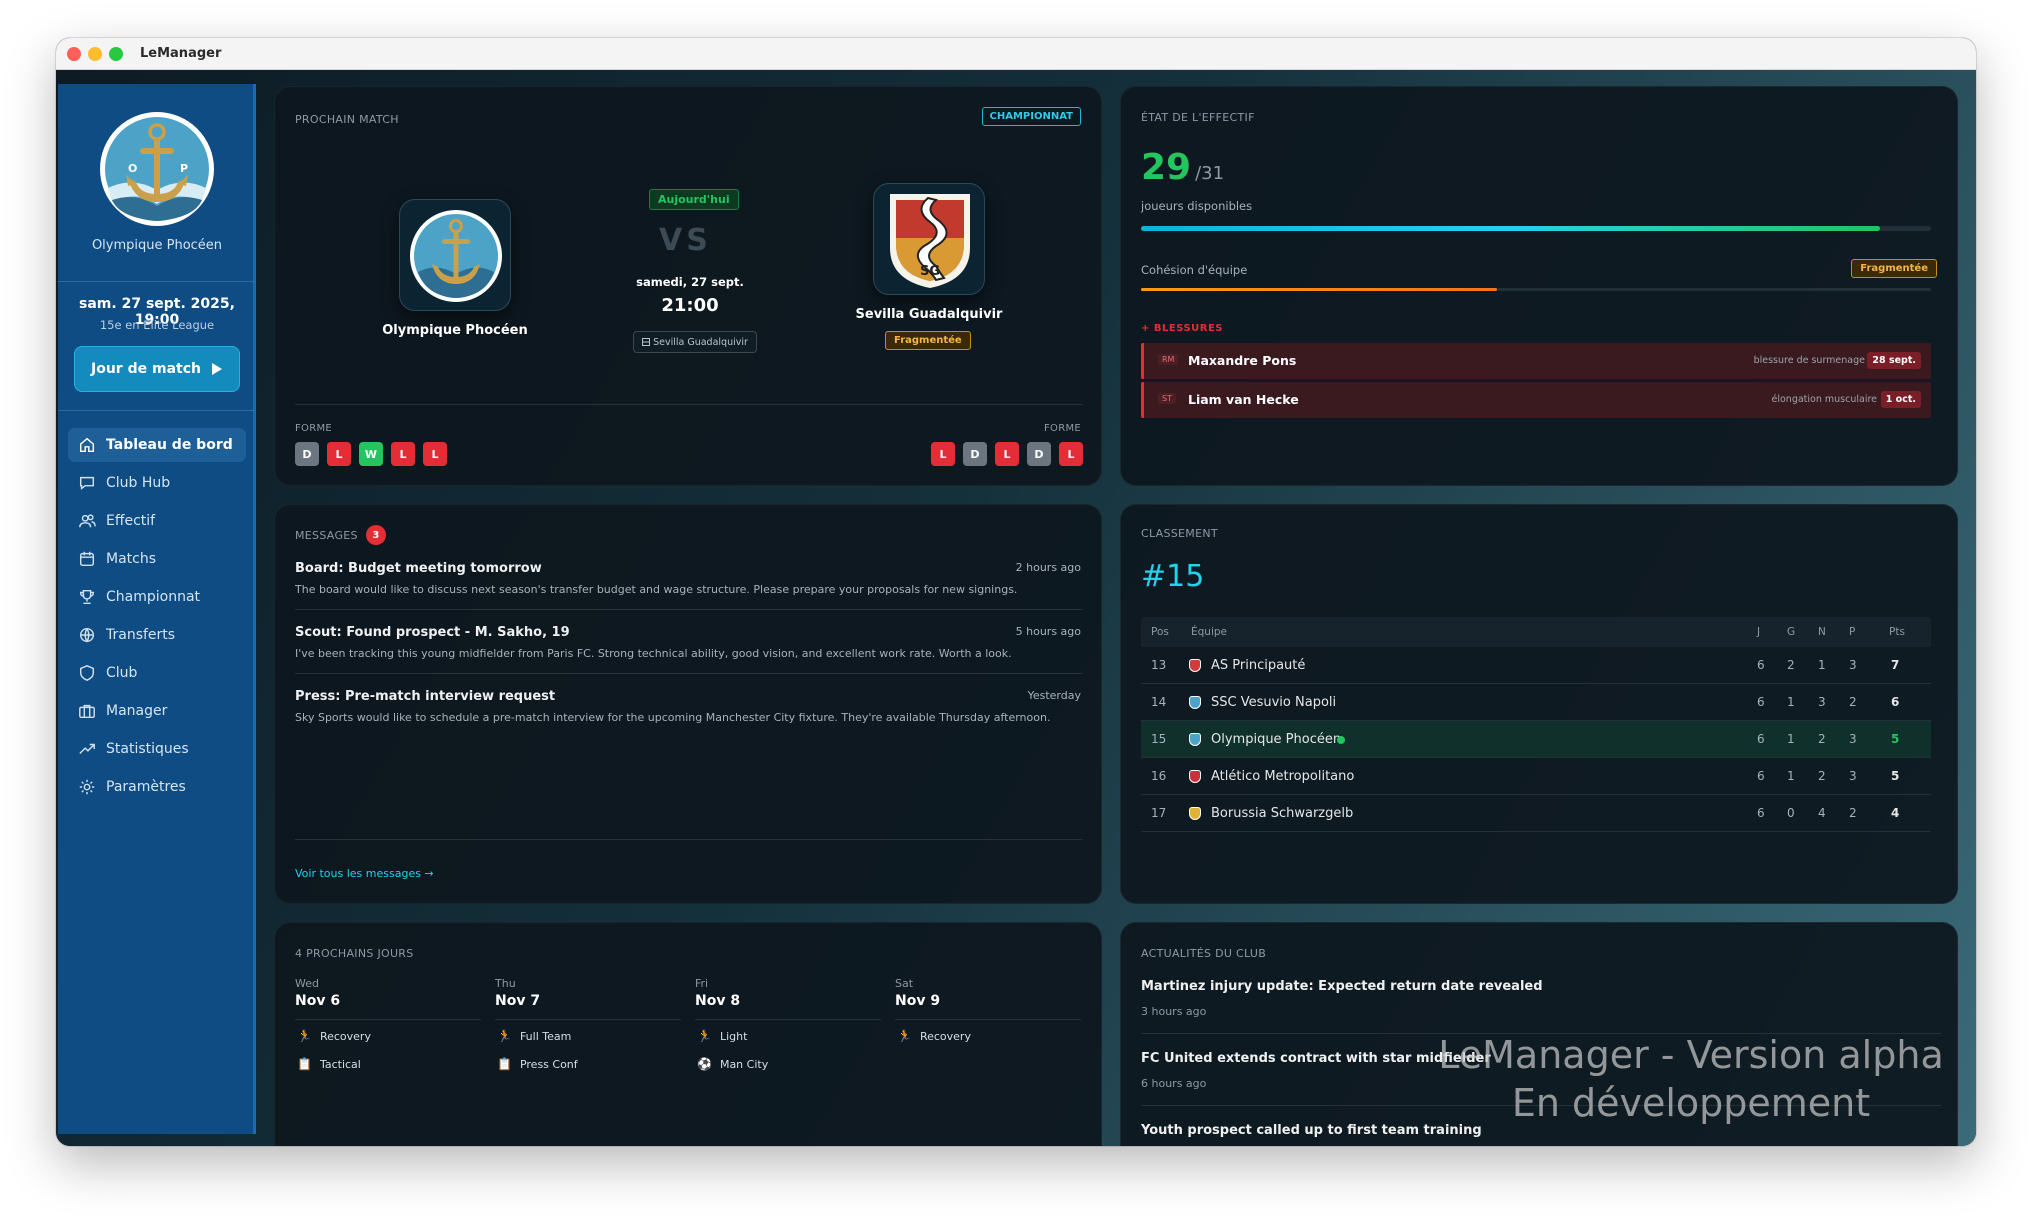 Image resolution: width=2032 pixels, height=1220 pixels. Describe the element at coordinates (304, 1064) in the screenshot. I see `clipboard-icon: 📋` at that location.